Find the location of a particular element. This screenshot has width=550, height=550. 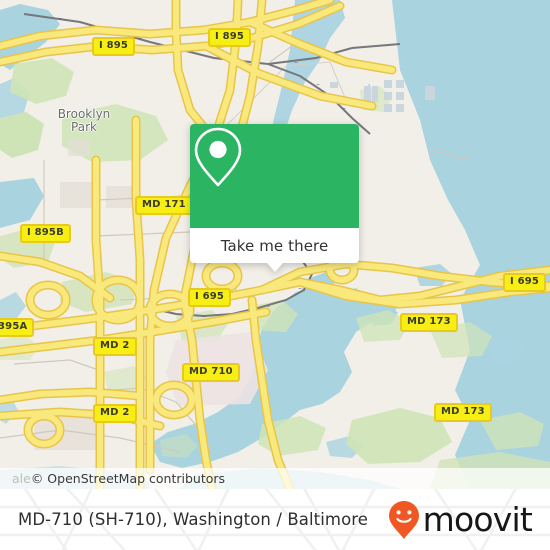

road-shield-i895-east: I 895 is located at coordinates (230, 37).